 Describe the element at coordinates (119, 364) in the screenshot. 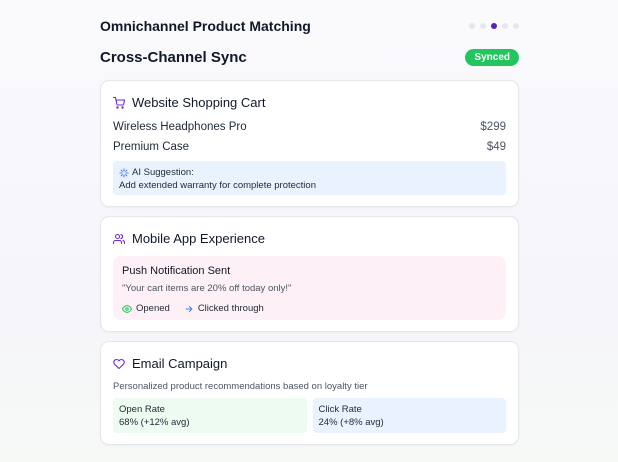

I see `heart-icon` at that location.